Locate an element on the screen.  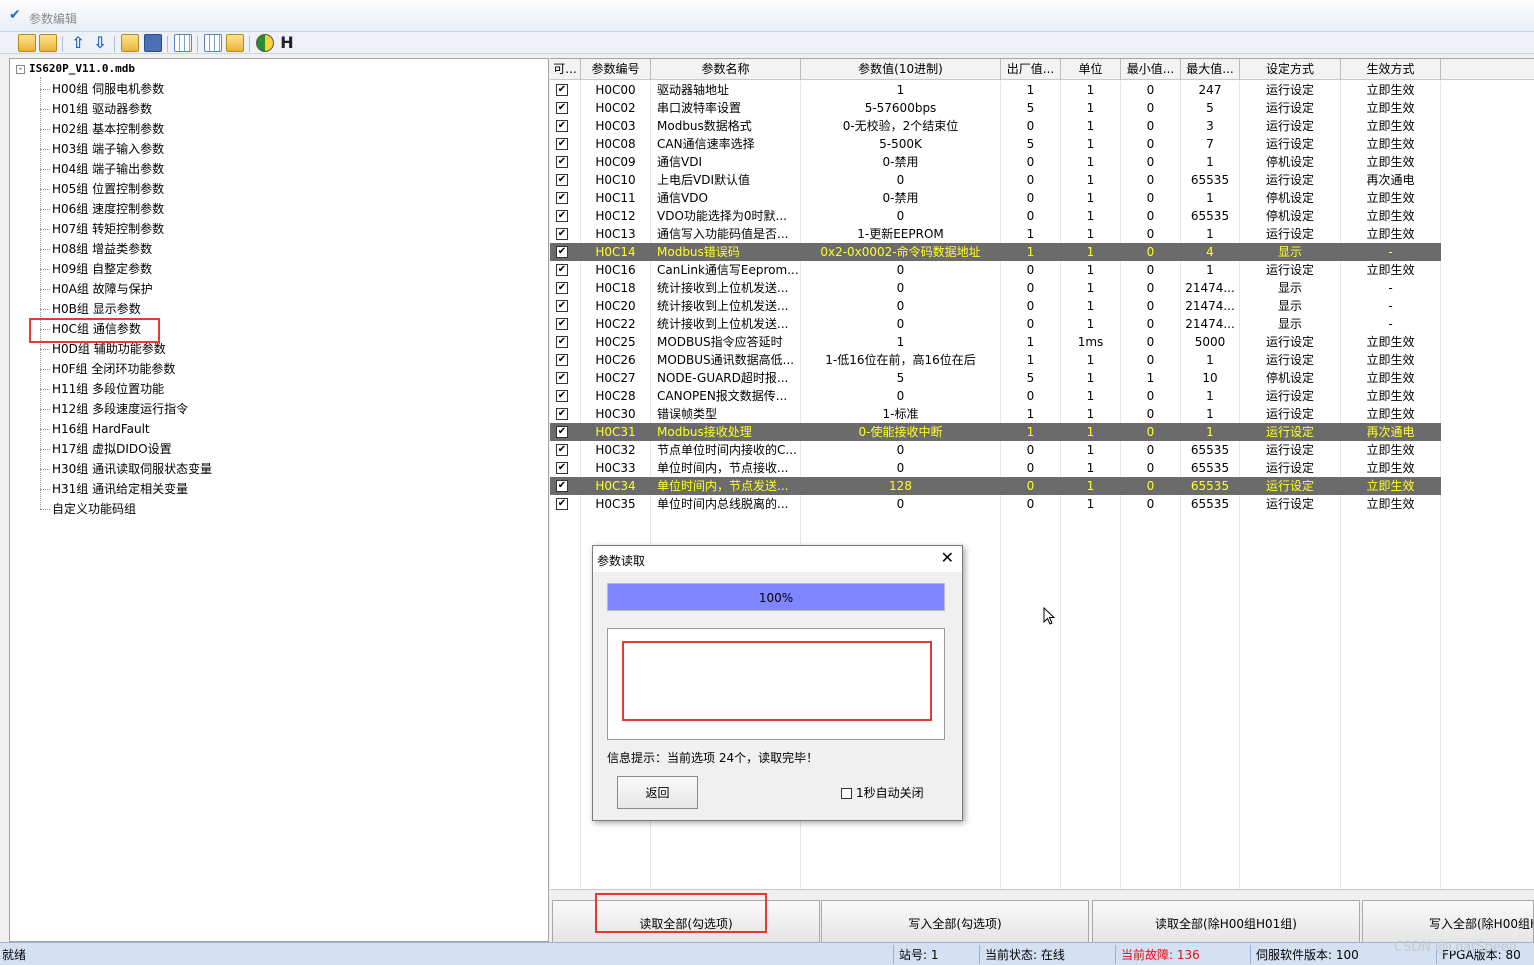
tree-item: H07组 转矩控制参数 is located at coordinates (102, 229).